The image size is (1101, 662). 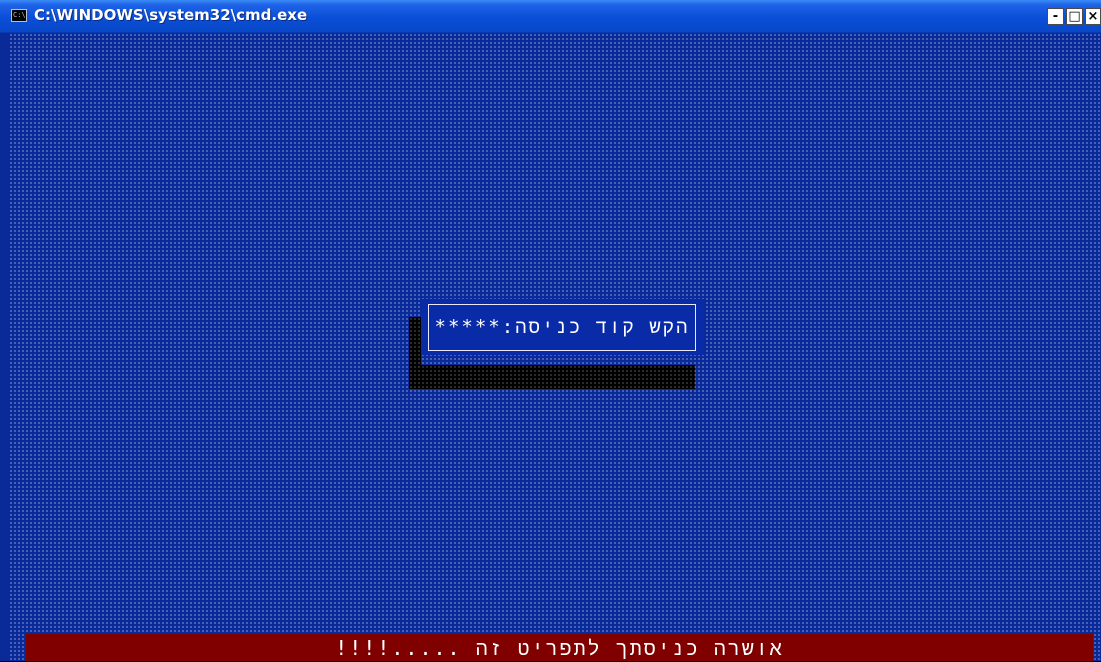 I want to click on status-bar: אושרה כניסתך לתפריט זה .....!!!!, so click(x=559, y=647).